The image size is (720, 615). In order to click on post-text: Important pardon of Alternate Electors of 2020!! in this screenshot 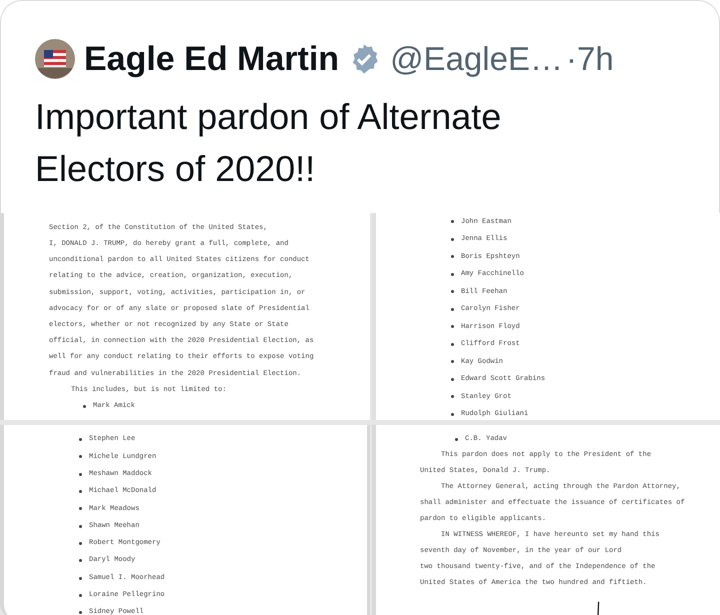, I will do `click(268, 143)`.